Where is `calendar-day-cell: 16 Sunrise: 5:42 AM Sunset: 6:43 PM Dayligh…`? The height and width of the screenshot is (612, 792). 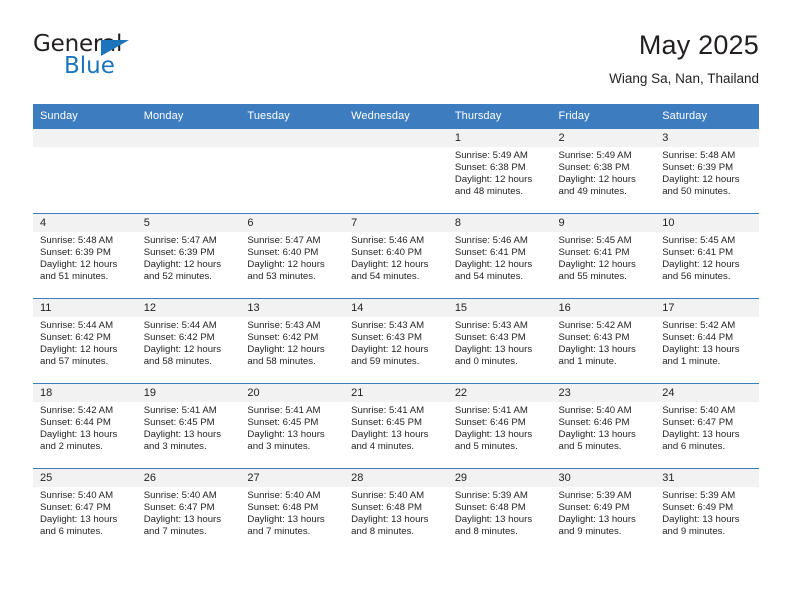 calendar-day-cell: 16 Sunrise: 5:42 AM Sunset: 6:43 PM Dayligh… is located at coordinates (603, 341).